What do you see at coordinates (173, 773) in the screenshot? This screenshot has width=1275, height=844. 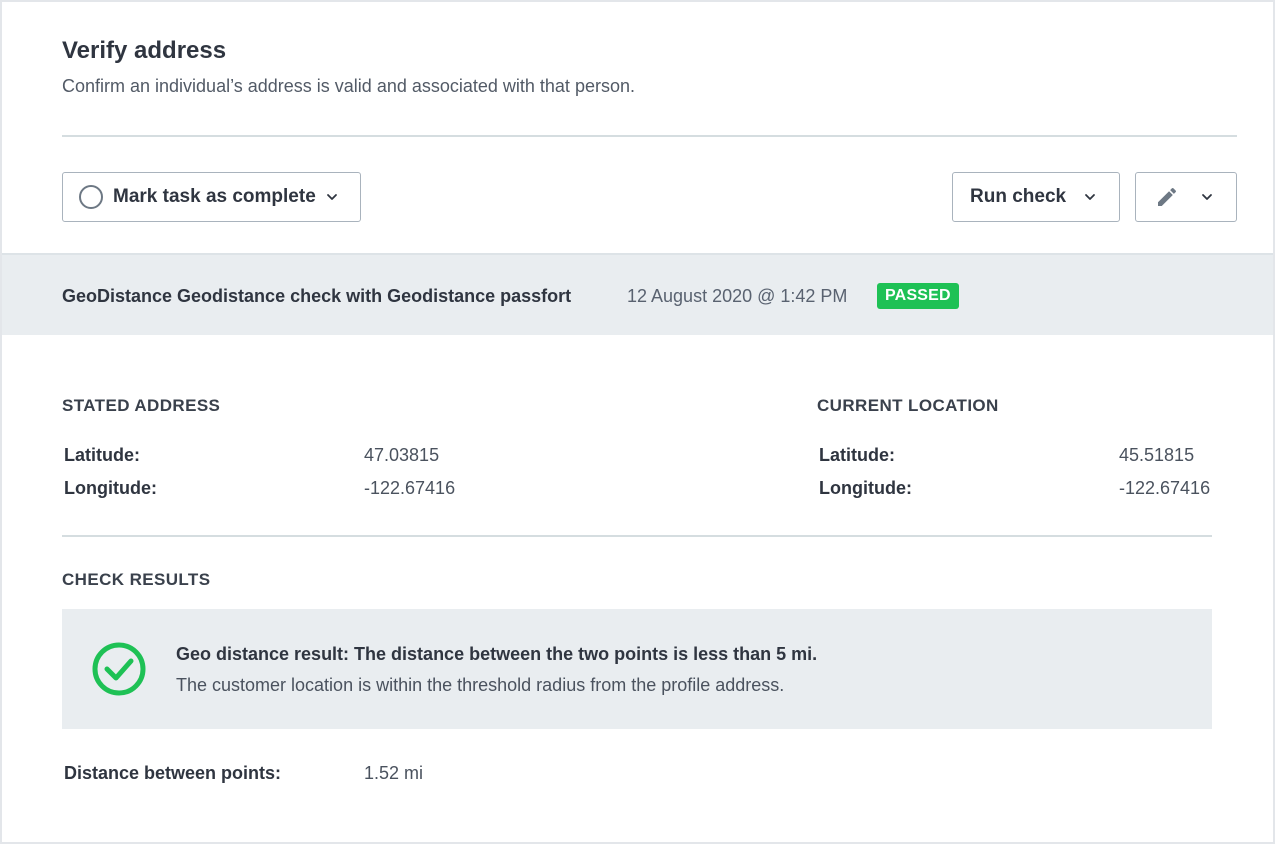 I see `distance-label: Distance between points:` at bounding box center [173, 773].